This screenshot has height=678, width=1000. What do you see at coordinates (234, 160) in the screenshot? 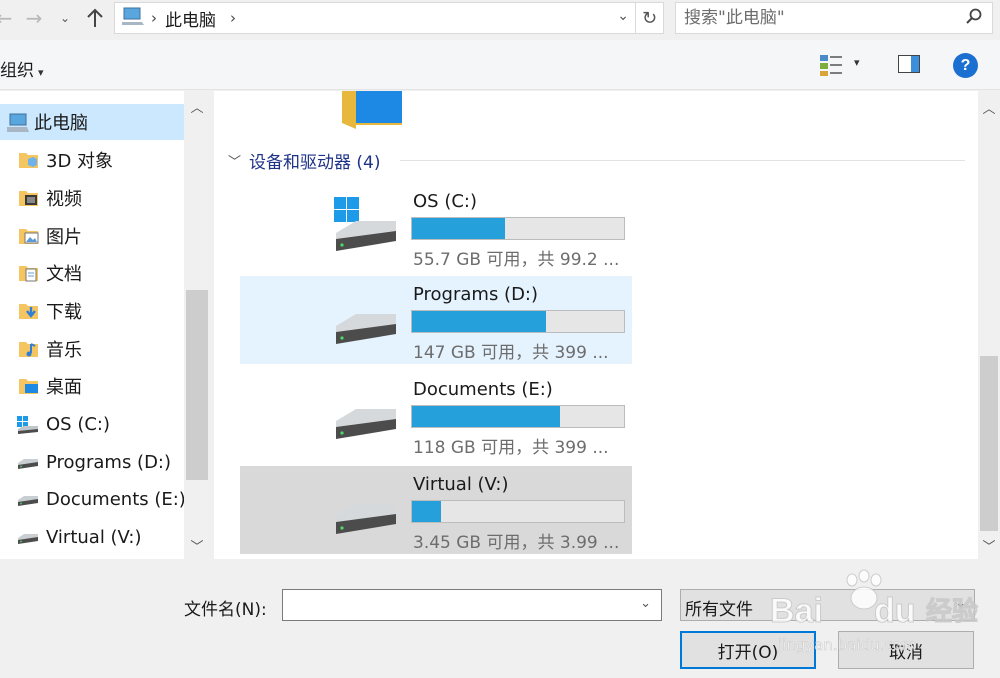
I see `collapse-chevron-icon: ﹀` at bounding box center [234, 160].